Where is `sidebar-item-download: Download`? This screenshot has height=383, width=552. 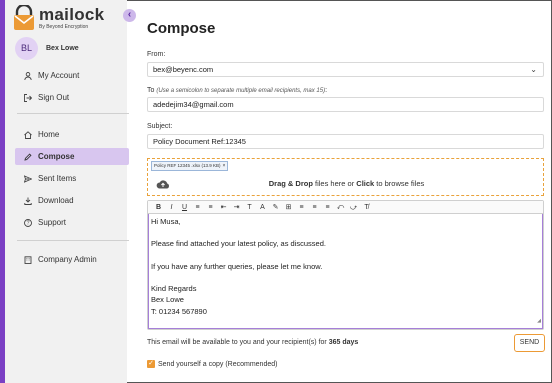 sidebar-item-download: Download is located at coordinates (72, 200).